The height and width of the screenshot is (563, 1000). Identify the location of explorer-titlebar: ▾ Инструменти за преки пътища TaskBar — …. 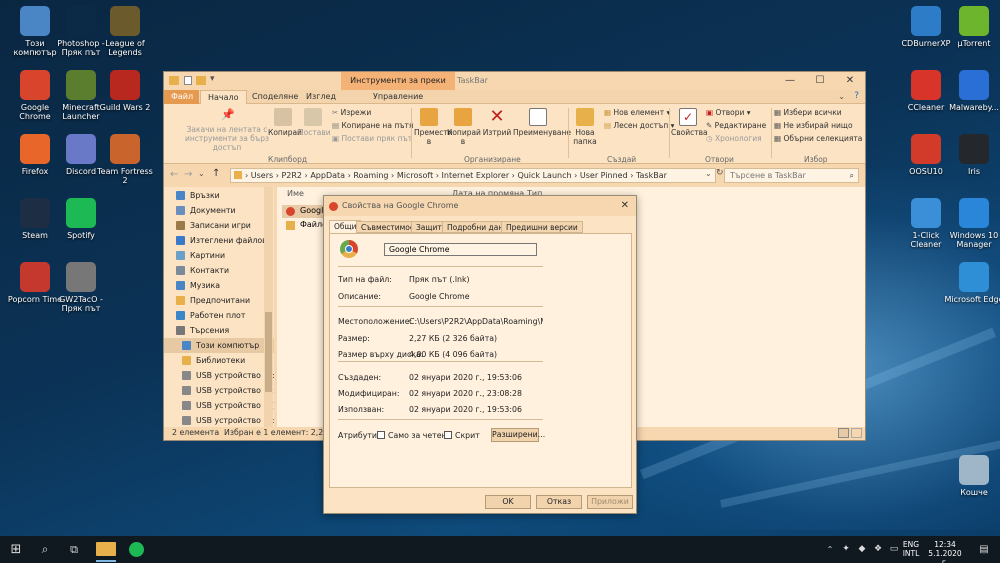
(514, 87).